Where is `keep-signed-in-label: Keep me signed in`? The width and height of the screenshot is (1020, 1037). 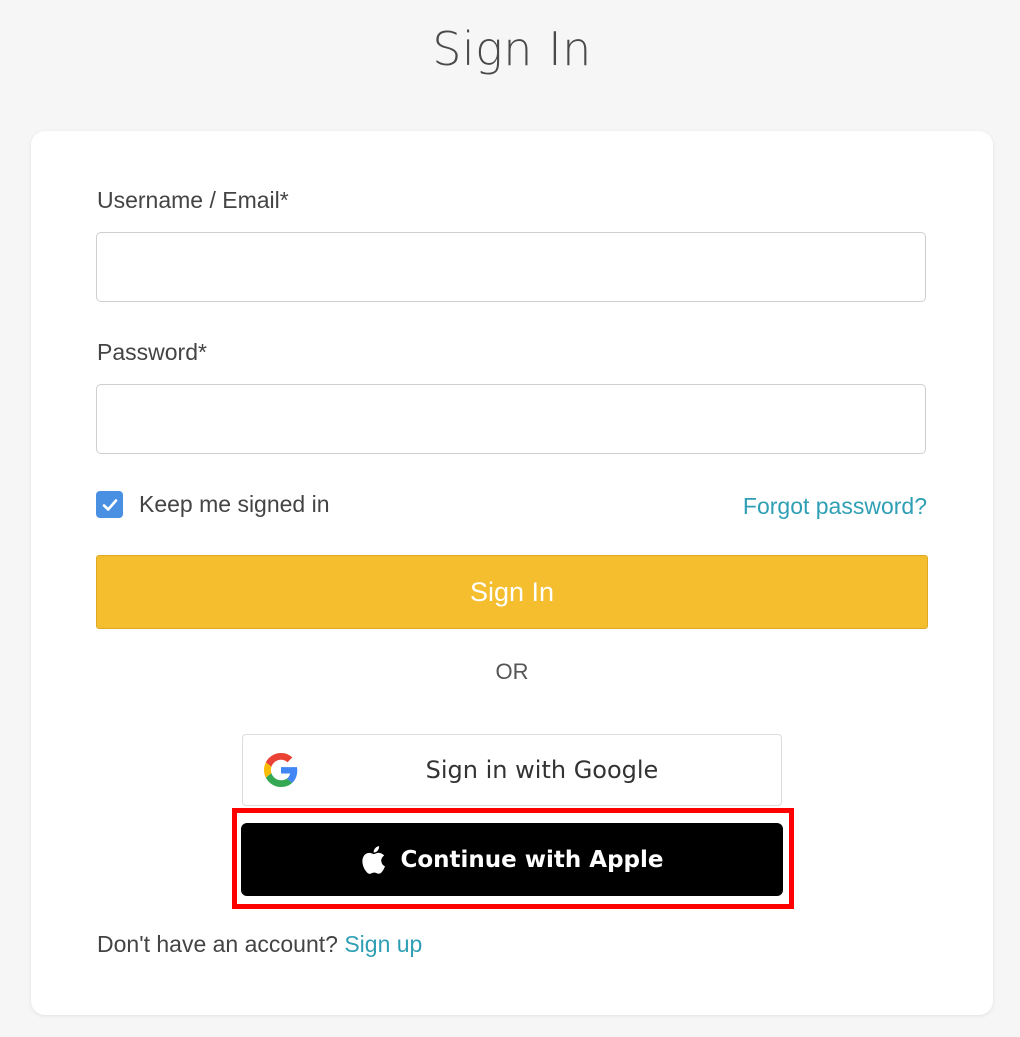 keep-signed-in-label: Keep me signed in is located at coordinates (234, 504).